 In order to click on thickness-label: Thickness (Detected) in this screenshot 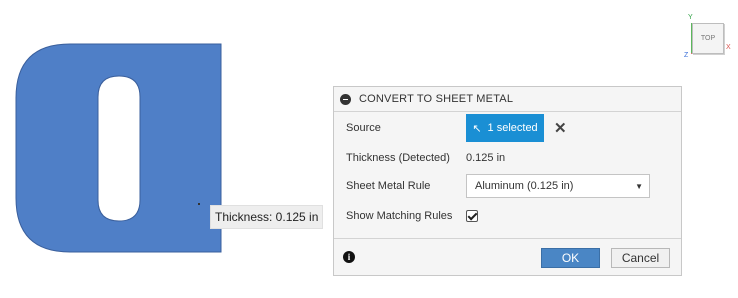, I will do `click(398, 158)`.